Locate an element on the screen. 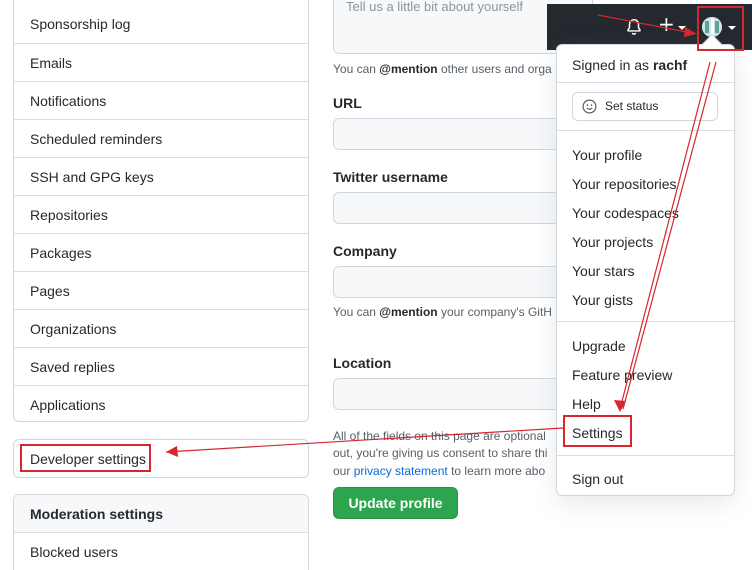 The image size is (752, 570). moderation-settings-nav: Moderation settings Blocked users is located at coordinates (161, 532).